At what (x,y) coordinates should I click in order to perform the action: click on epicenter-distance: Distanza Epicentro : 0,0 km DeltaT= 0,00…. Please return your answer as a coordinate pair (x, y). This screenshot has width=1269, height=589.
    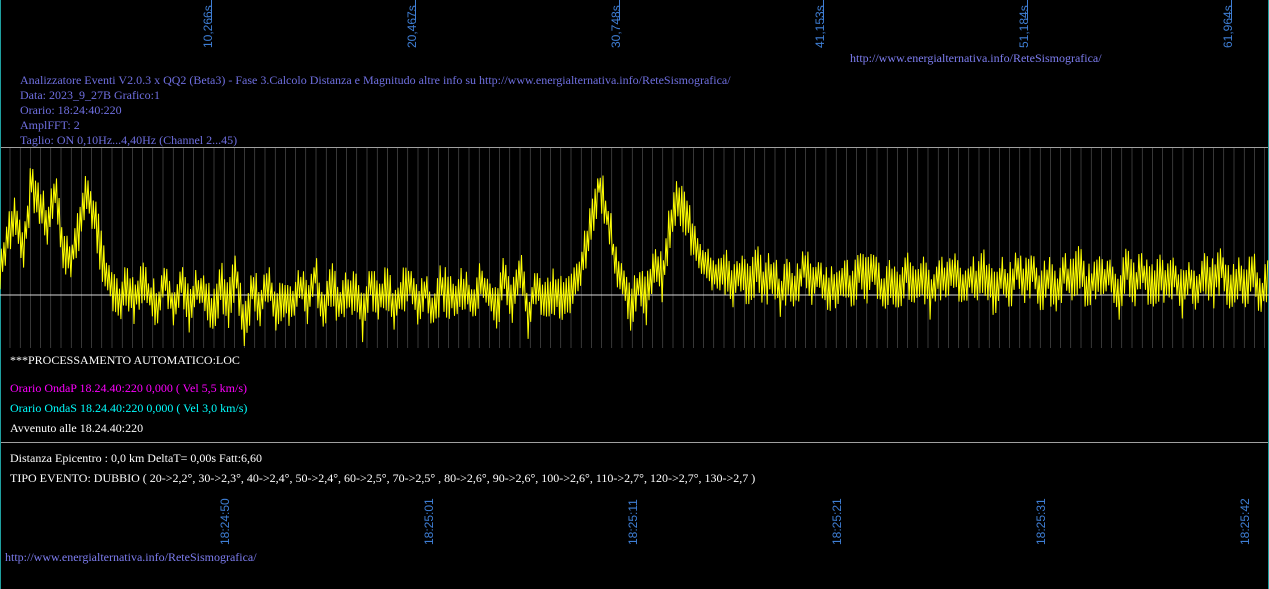
    Looking at the image, I should click on (136, 458).